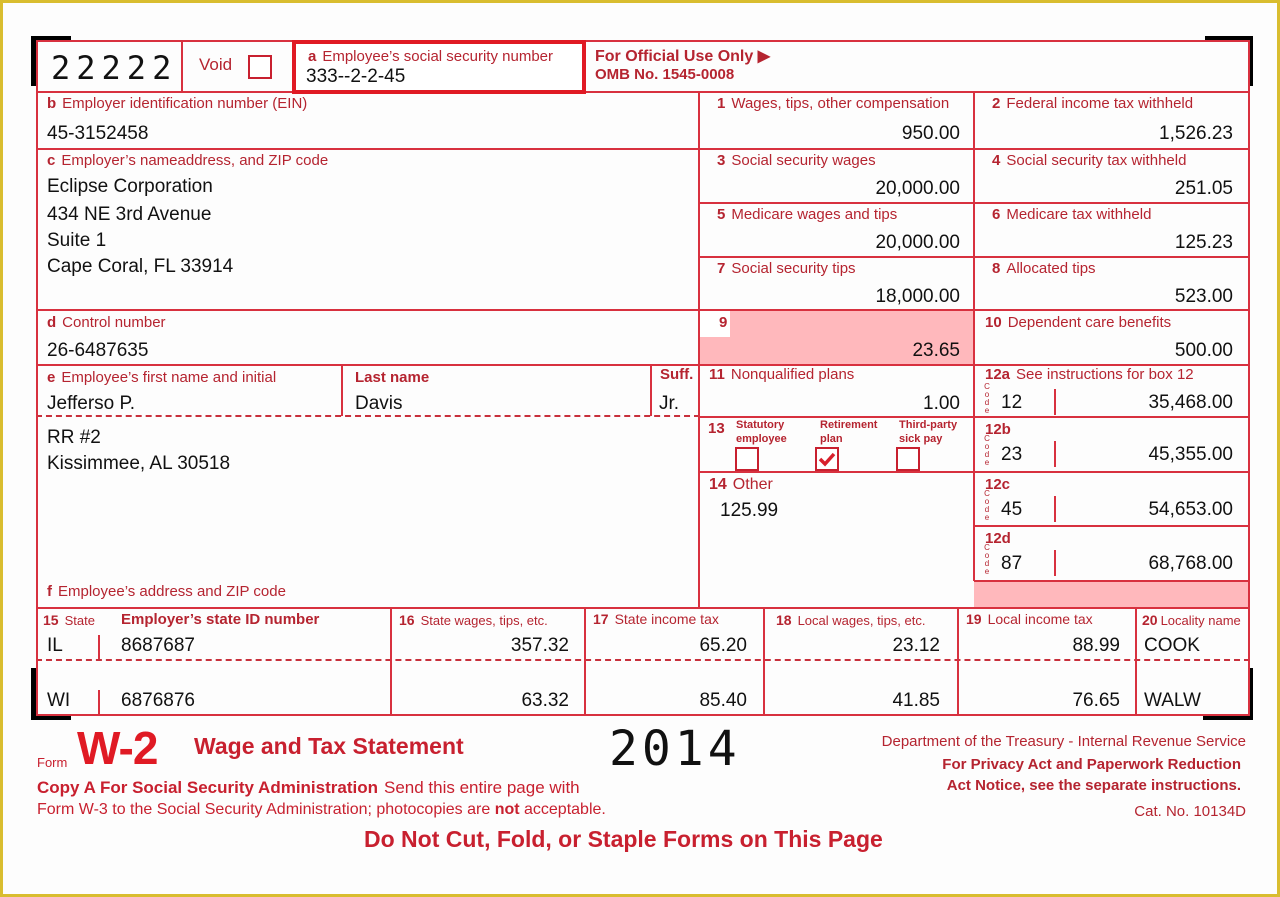 This screenshot has height=897, width=1280. What do you see at coordinates (675, 749) in the screenshot?
I see `tax-year: 2014` at bounding box center [675, 749].